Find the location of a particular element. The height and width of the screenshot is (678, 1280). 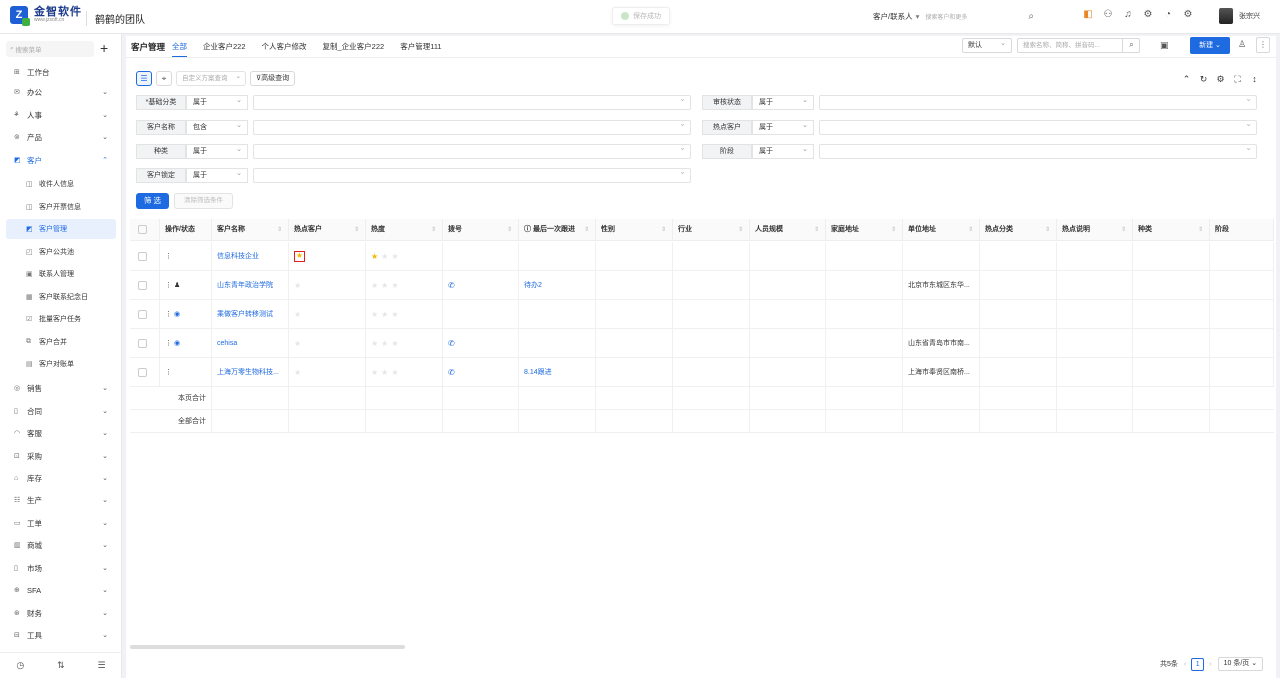

filter-value-base-category is located at coordinates (472, 102).